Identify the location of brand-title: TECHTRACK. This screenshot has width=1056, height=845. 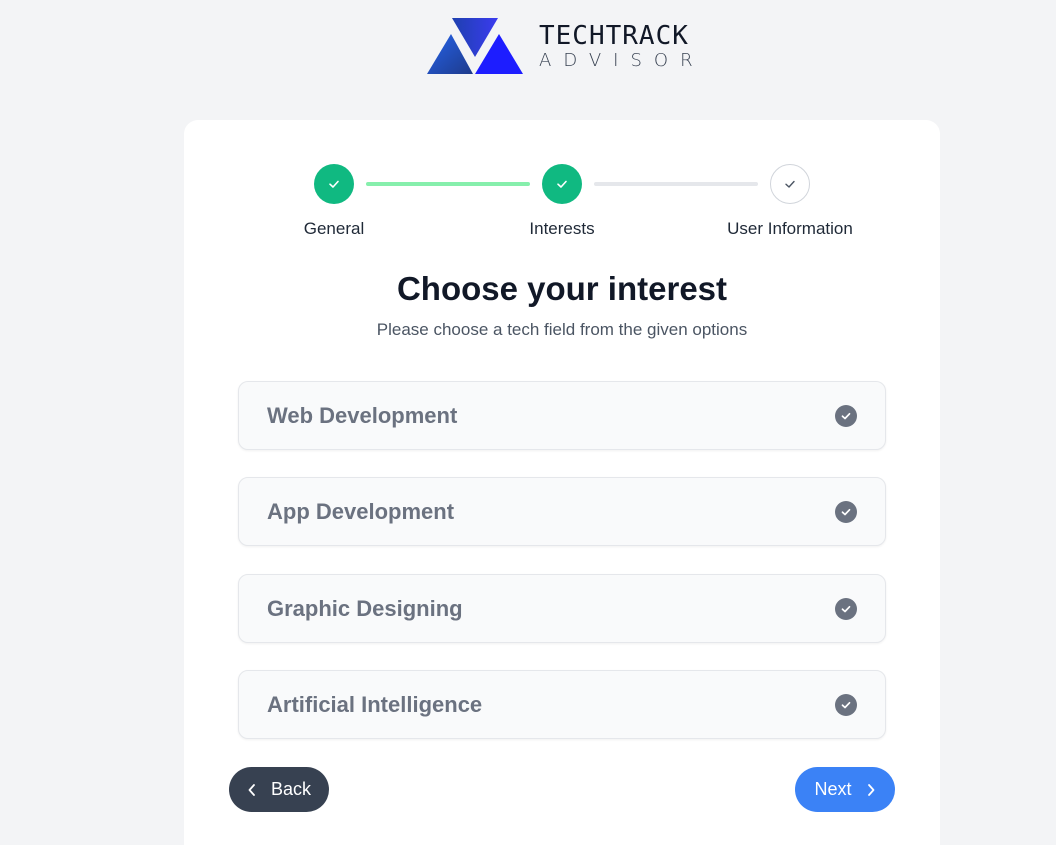
(614, 36).